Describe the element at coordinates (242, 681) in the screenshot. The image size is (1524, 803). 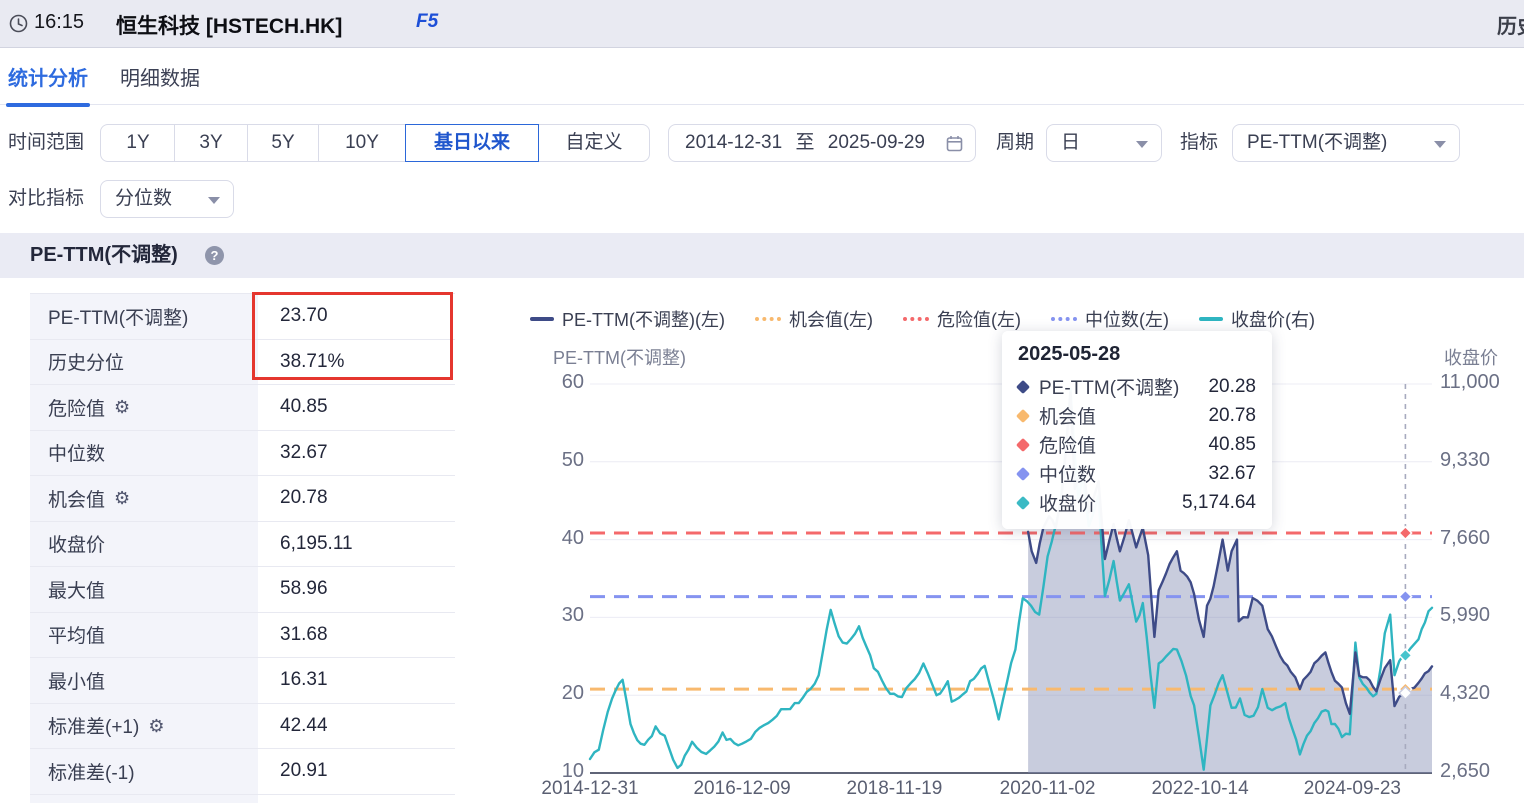
I see `table-row: 最小值 16.31` at that location.